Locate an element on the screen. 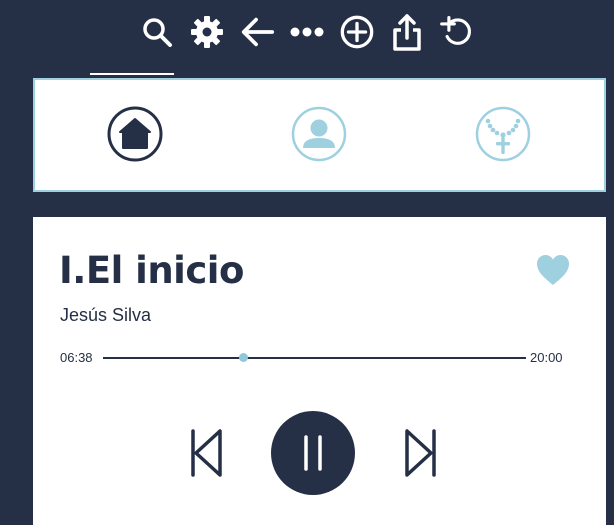 This screenshot has height=525, width=614. previous-button is located at coordinates (206, 453).